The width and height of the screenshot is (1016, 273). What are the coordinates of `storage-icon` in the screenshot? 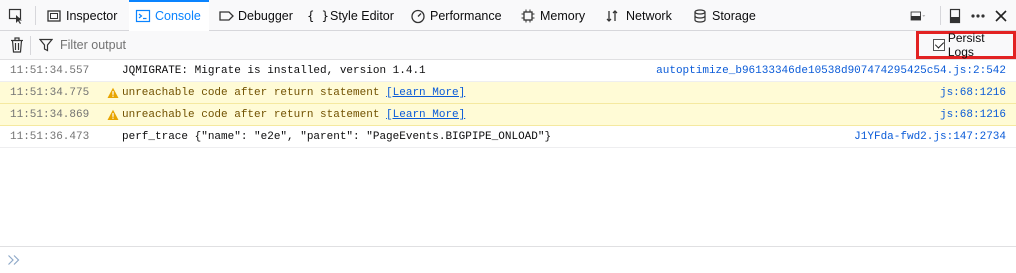 It's located at (700, 16).